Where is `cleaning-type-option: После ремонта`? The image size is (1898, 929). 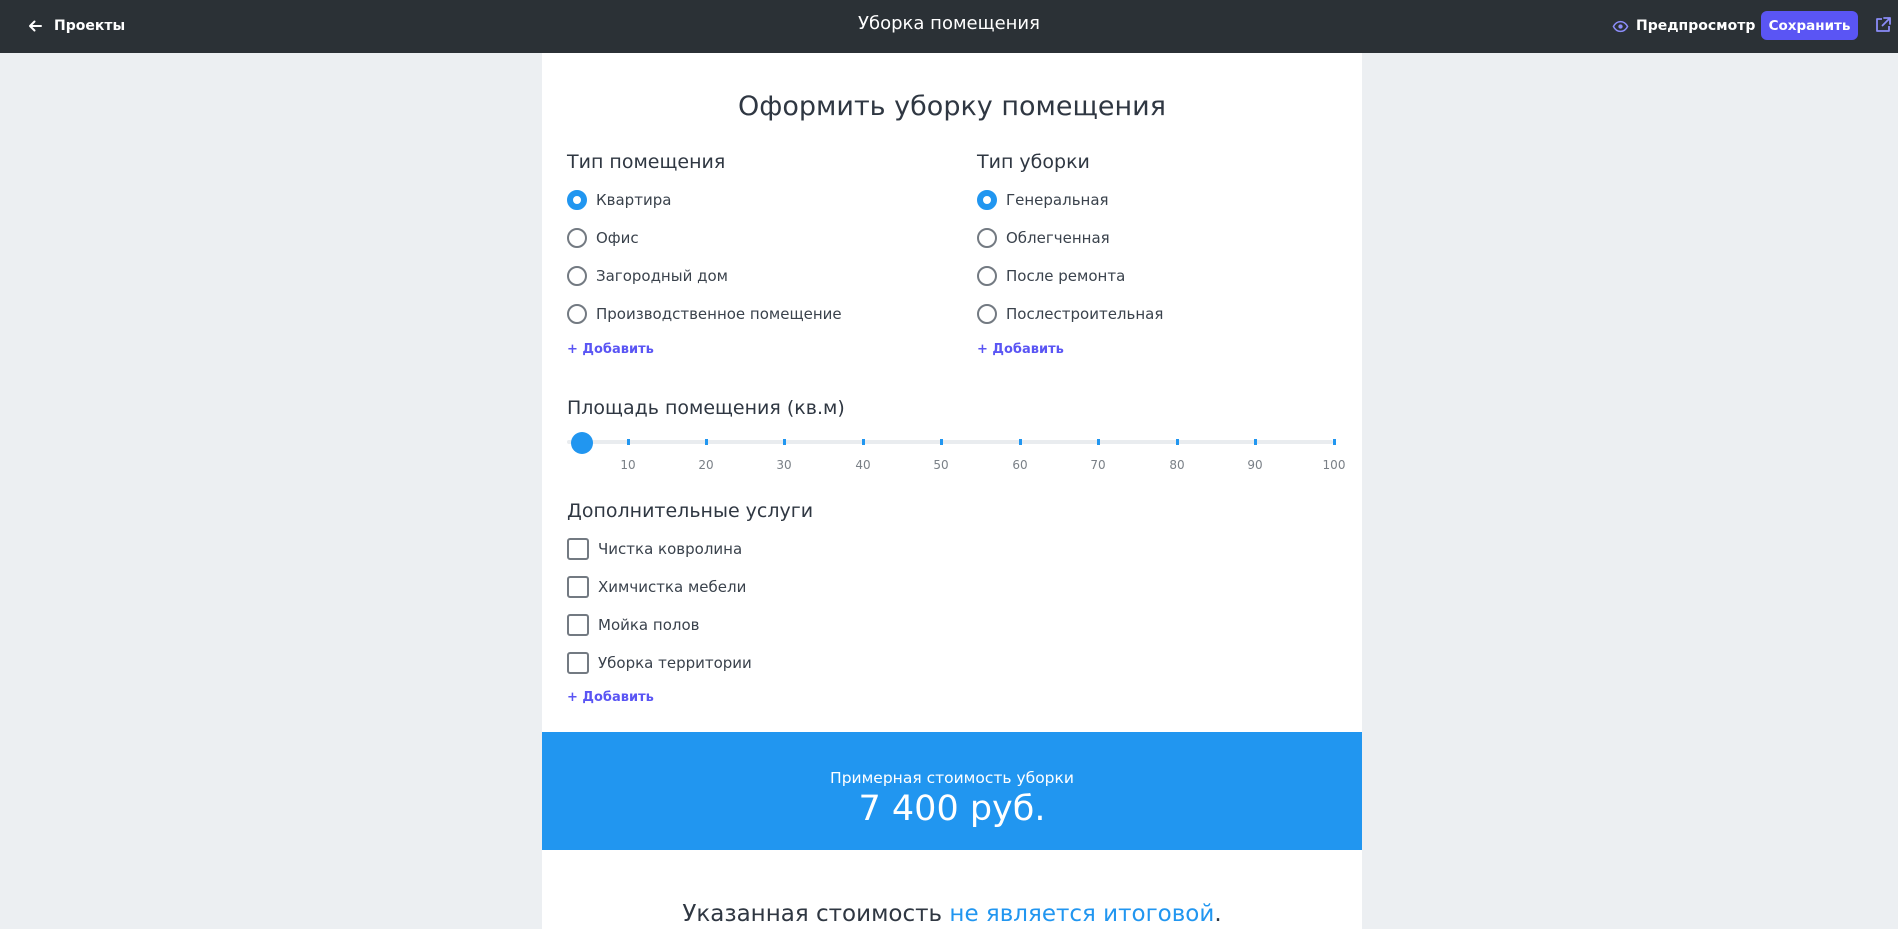
cleaning-type-option: После ремонта is located at coordinates (1051, 276).